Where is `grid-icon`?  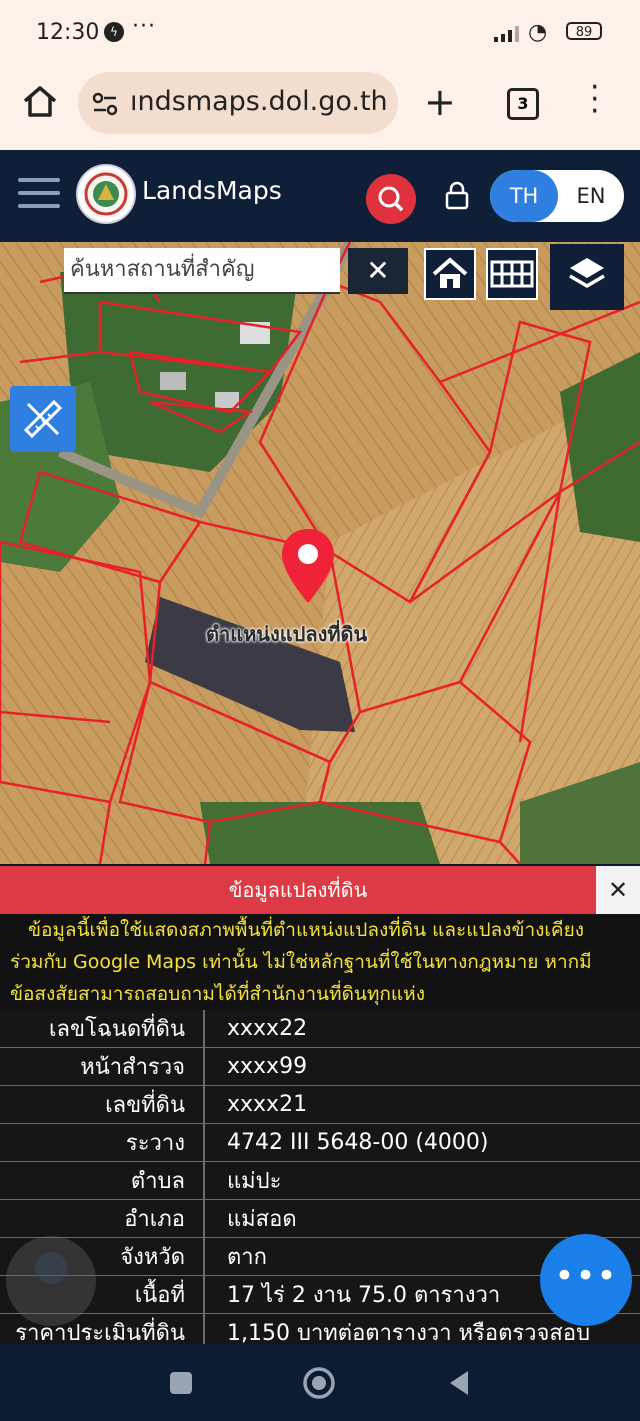 grid-icon is located at coordinates (512, 274).